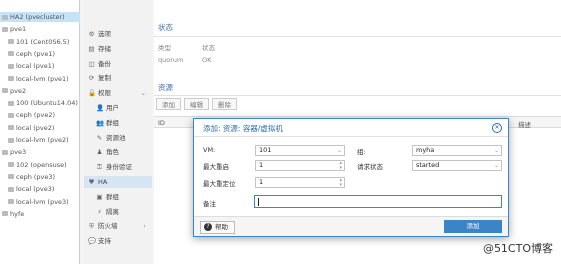 This screenshot has height=264, width=561. Describe the element at coordinates (378, 201) in the screenshot. I see `comment-input` at that location.